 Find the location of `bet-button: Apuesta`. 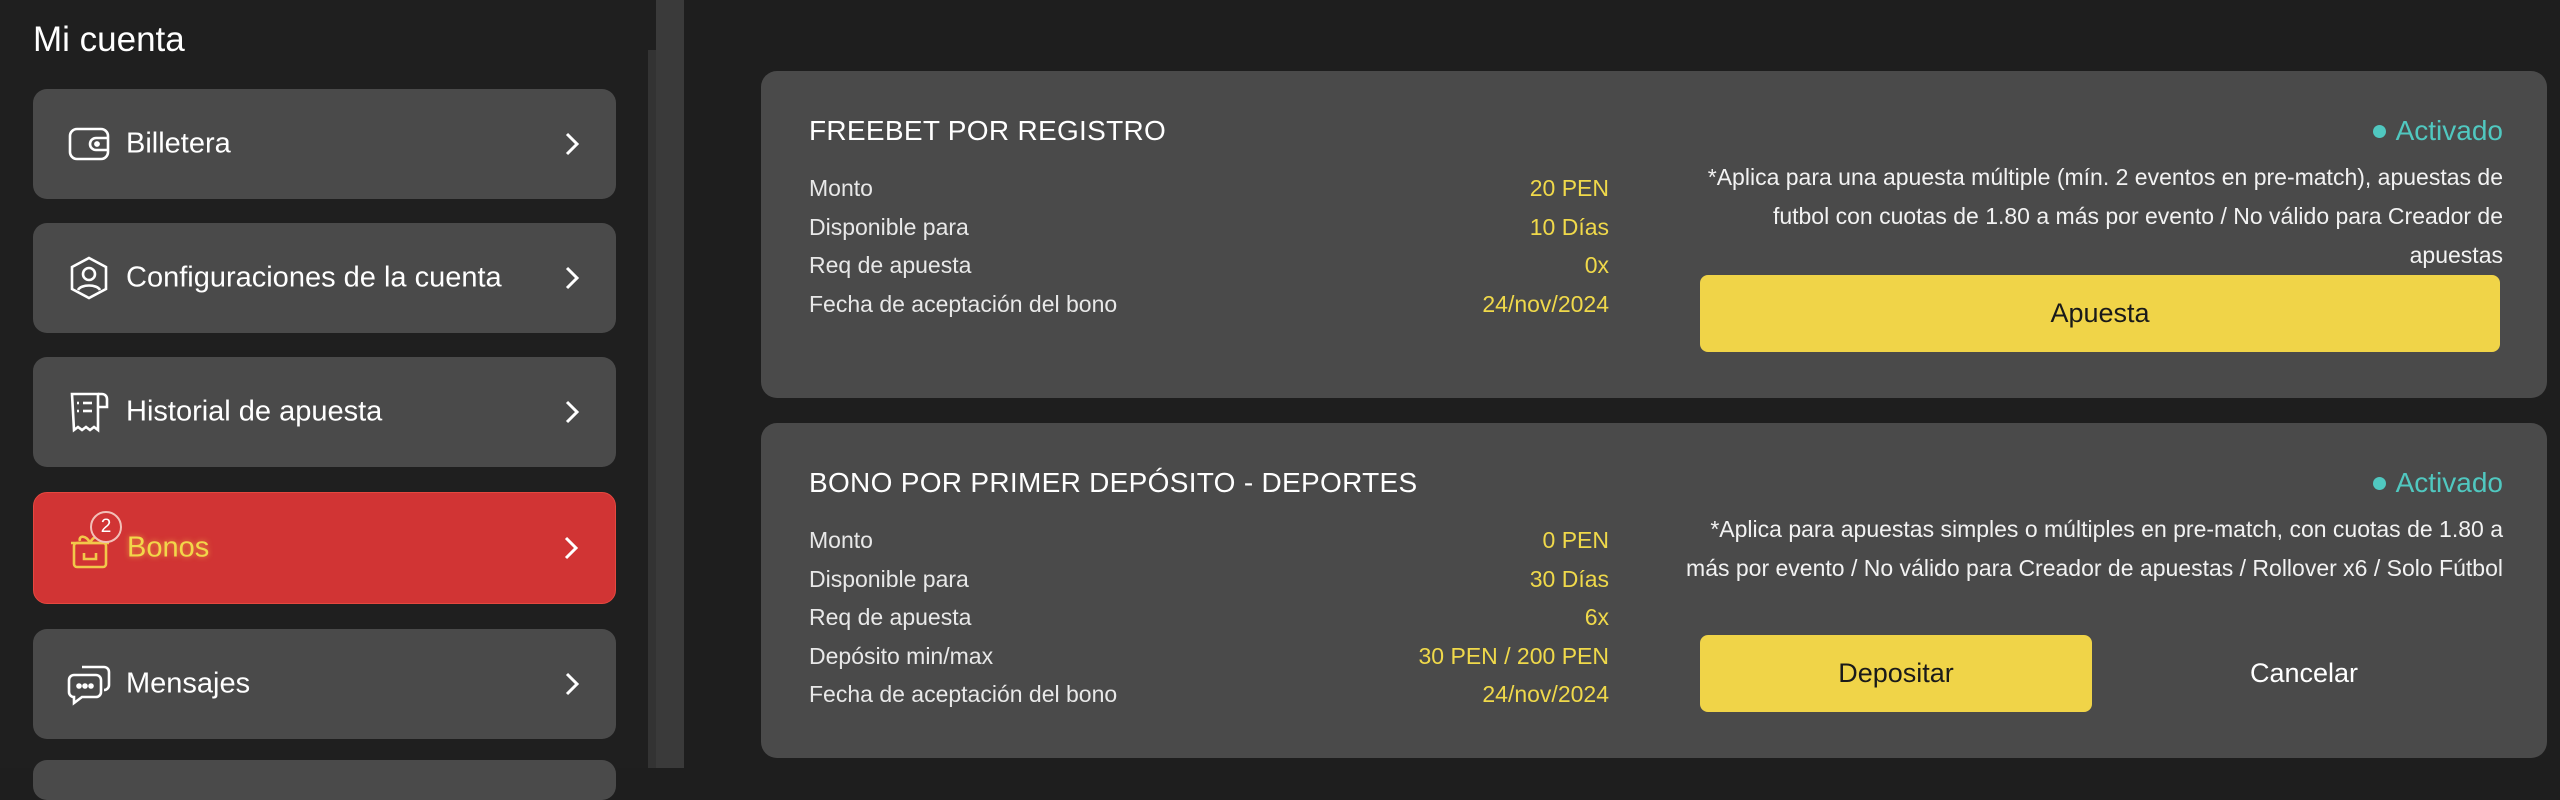

bet-button: Apuesta is located at coordinates (2100, 313).